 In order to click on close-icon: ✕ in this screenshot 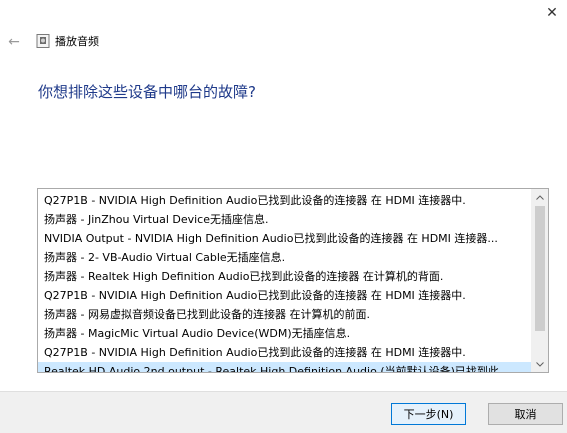, I will do `click(552, 13)`.